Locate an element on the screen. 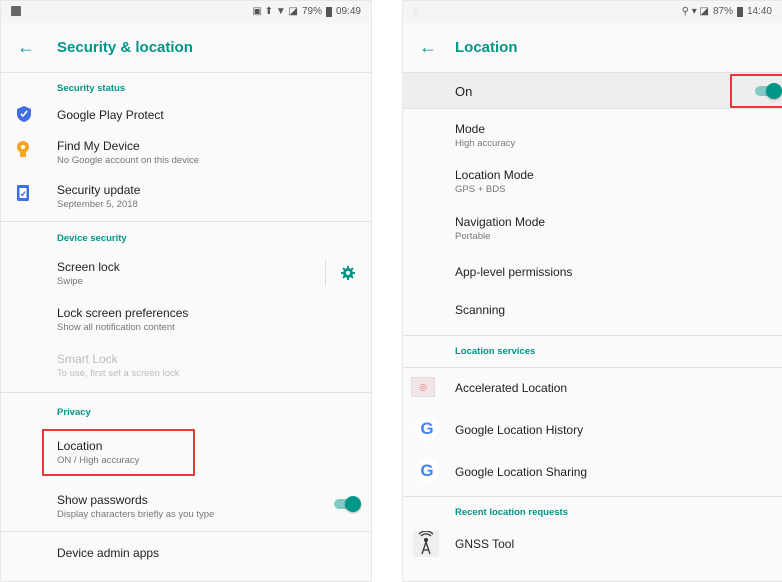  location-highlight-box is located at coordinates (118, 452).